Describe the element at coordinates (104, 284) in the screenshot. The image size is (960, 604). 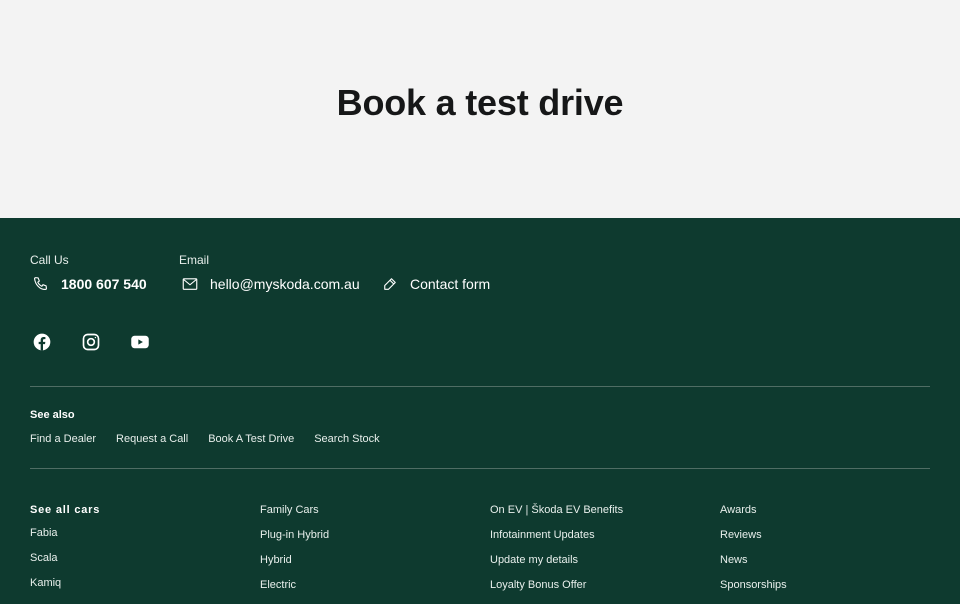
I see `phone-number: 1800 607 540` at that location.